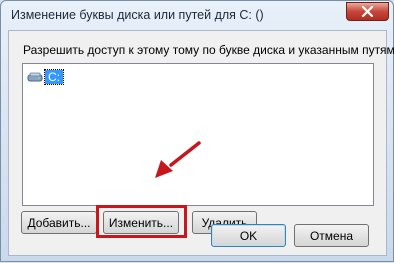 The image size is (394, 263). I want to click on drive-label: C:, so click(54, 77).